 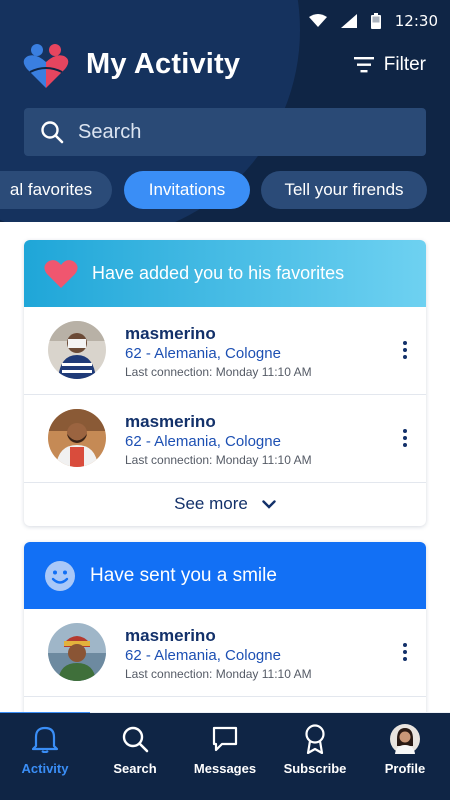 What do you see at coordinates (363, 65) in the screenshot?
I see `filter-icon` at bounding box center [363, 65].